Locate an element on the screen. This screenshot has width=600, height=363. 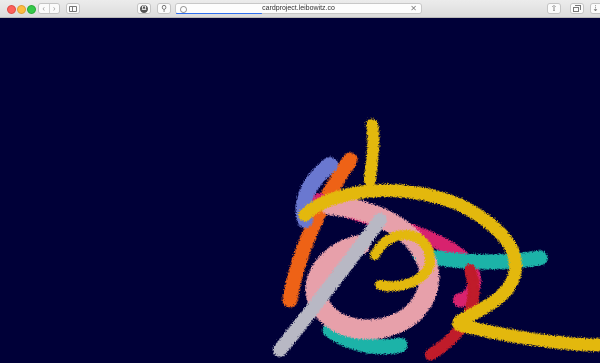
address-bar: cardproject.leibowitz.co ✕ is located at coordinates (298, 8).